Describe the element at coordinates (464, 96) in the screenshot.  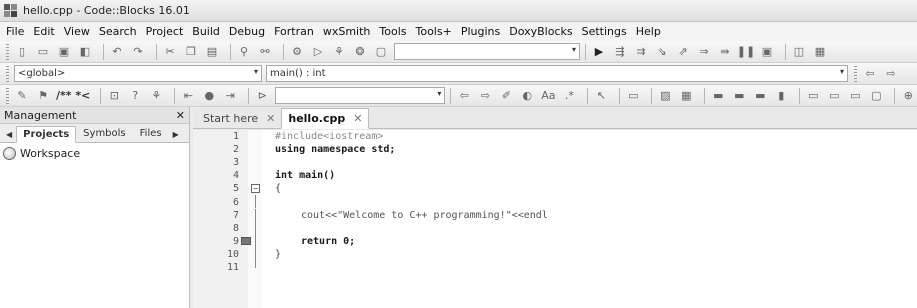
I see `search-previous-icon: ⇦` at that location.